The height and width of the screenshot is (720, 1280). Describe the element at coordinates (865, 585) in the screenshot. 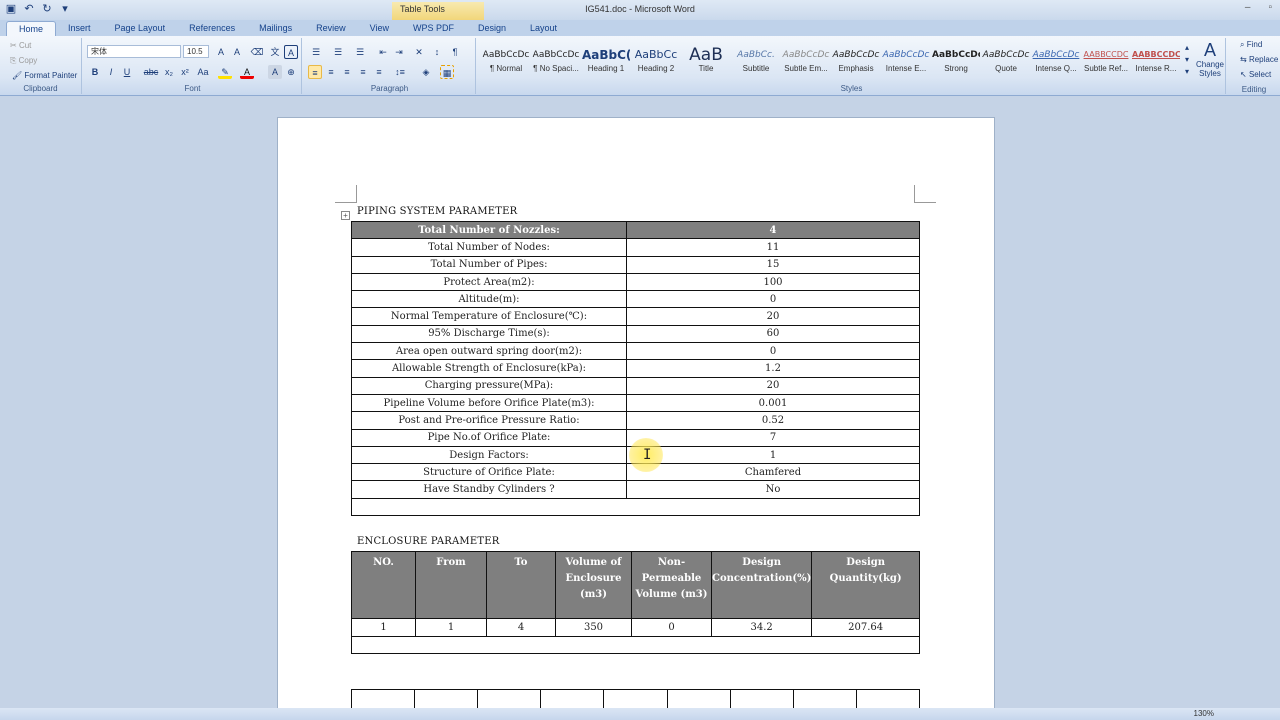

I see `column-header: Design Quantity(kg)` at that location.